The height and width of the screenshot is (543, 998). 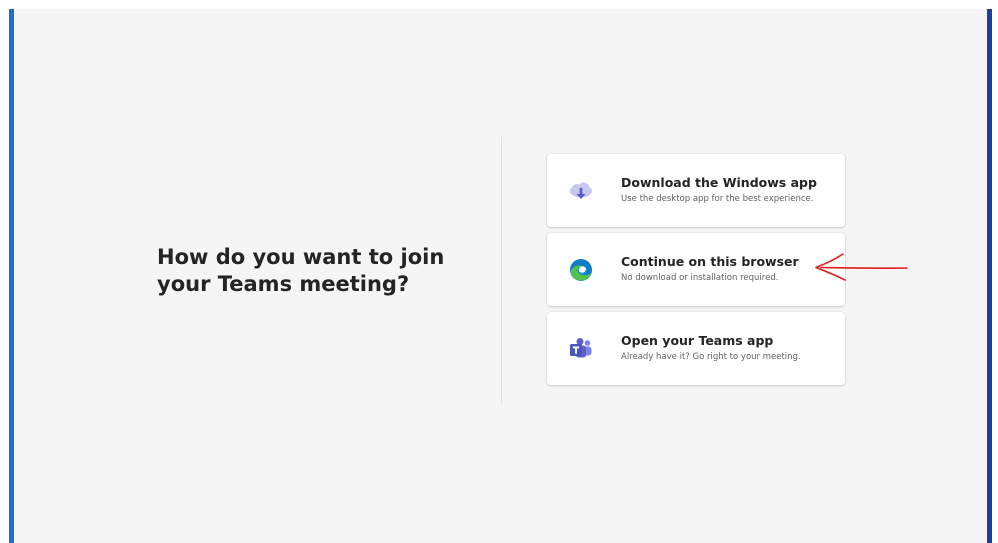 I want to click on teams-icon, so click(x=581, y=349).